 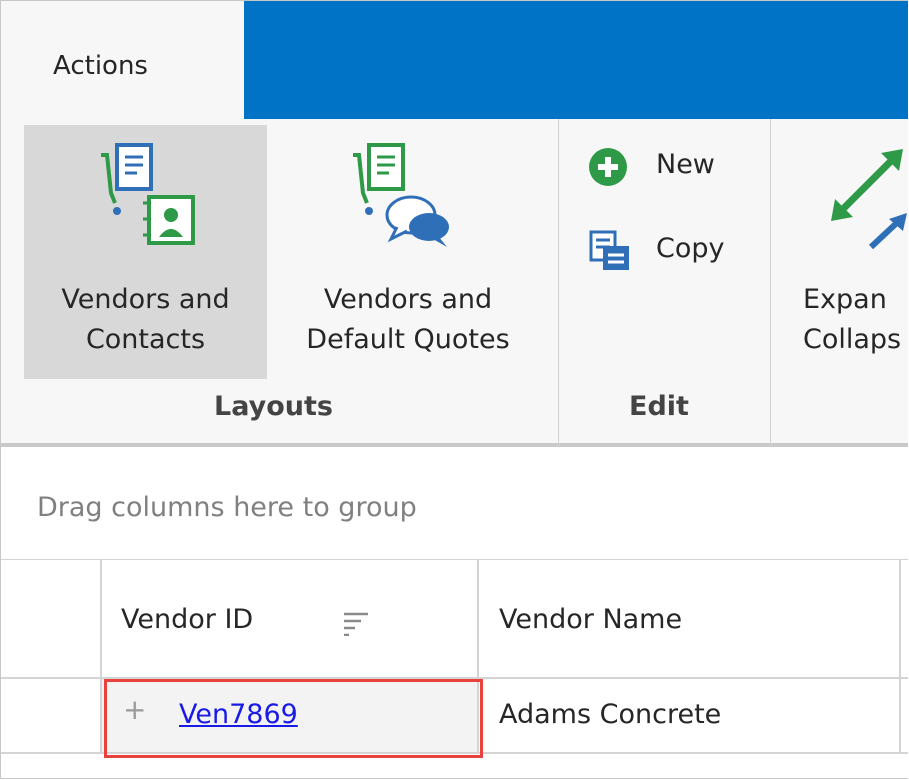 I want to click on table-row: + Ven7869 Adams Concrete, so click(x=454, y=716).